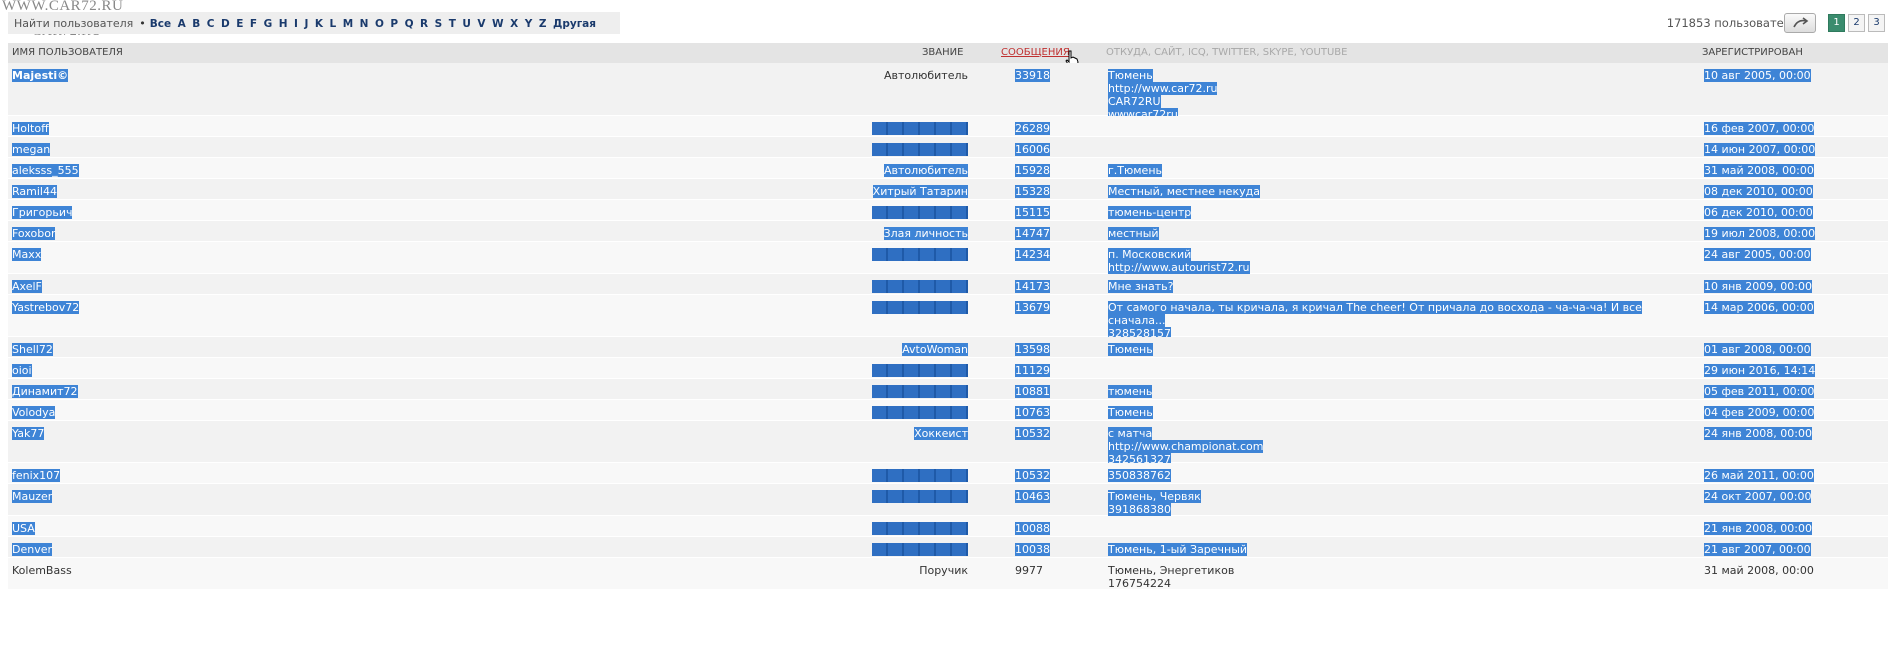 This screenshot has width=1888, height=668. What do you see at coordinates (239, 24) in the screenshot?
I see `letter-link: E` at bounding box center [239, 24].